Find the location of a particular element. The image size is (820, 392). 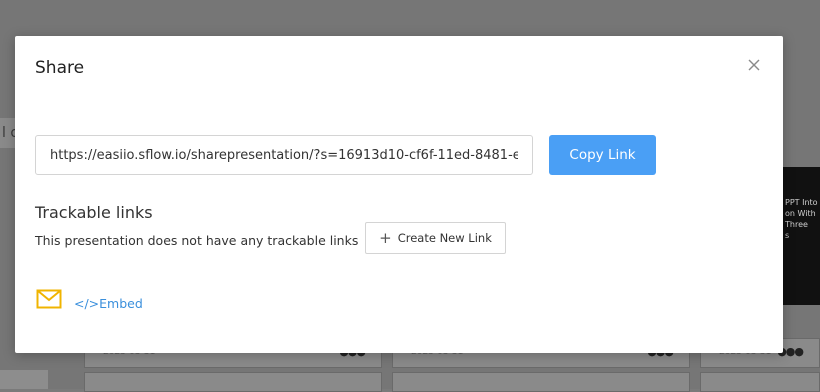

create-new-link-button: + Create New Link is located at coordinates (435, 238).